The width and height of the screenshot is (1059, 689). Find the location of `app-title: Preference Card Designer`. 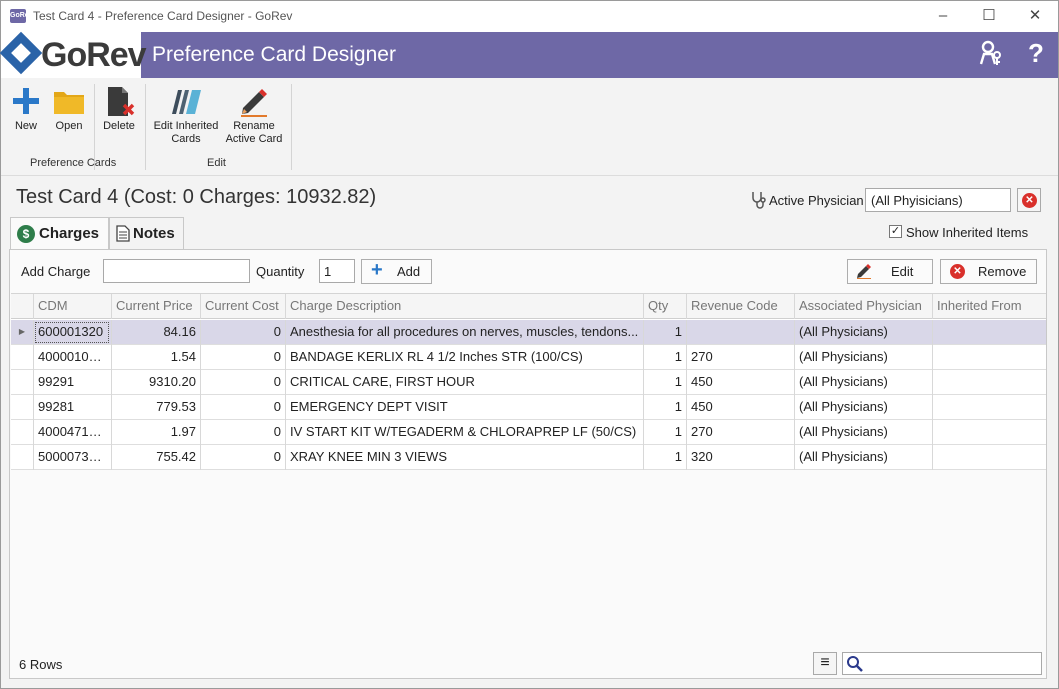

app-title: Preference Card Designer is located at coordinates (274, 54).